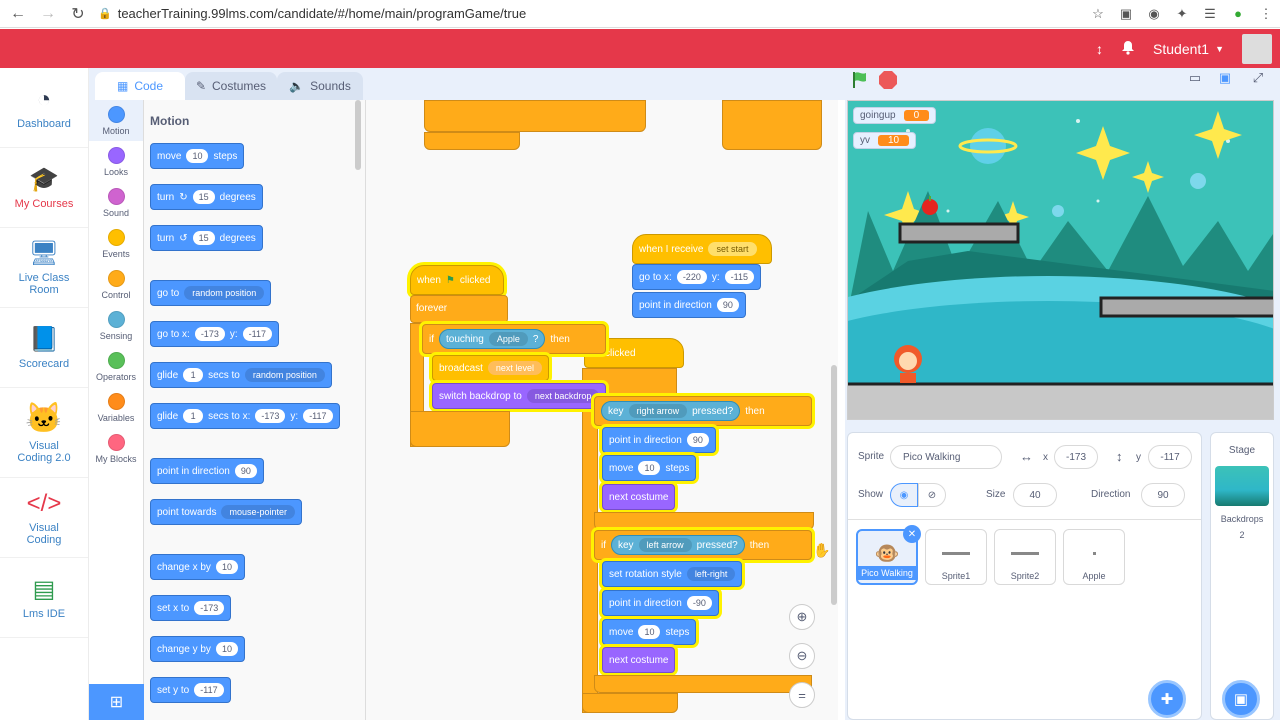 This screenshot has height=720, width=1280. Describe the element at coordinates (116, 202) in the screenshot. I see `category-sound: Sound` at that location.